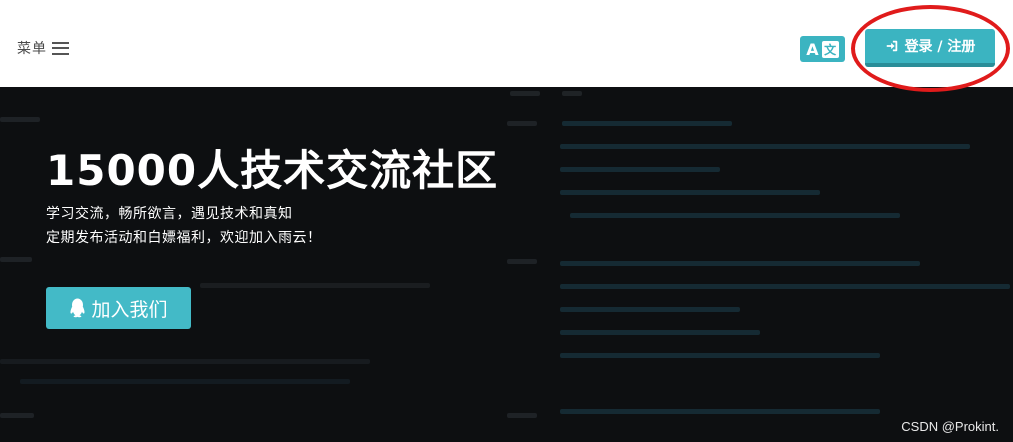 Image resolution: width=1013 pixels, height=442 pixels. Describe the element at coordinates (272, 170) in the screenshot. I see `hero-title: 15000人技术交流社区` at that location.